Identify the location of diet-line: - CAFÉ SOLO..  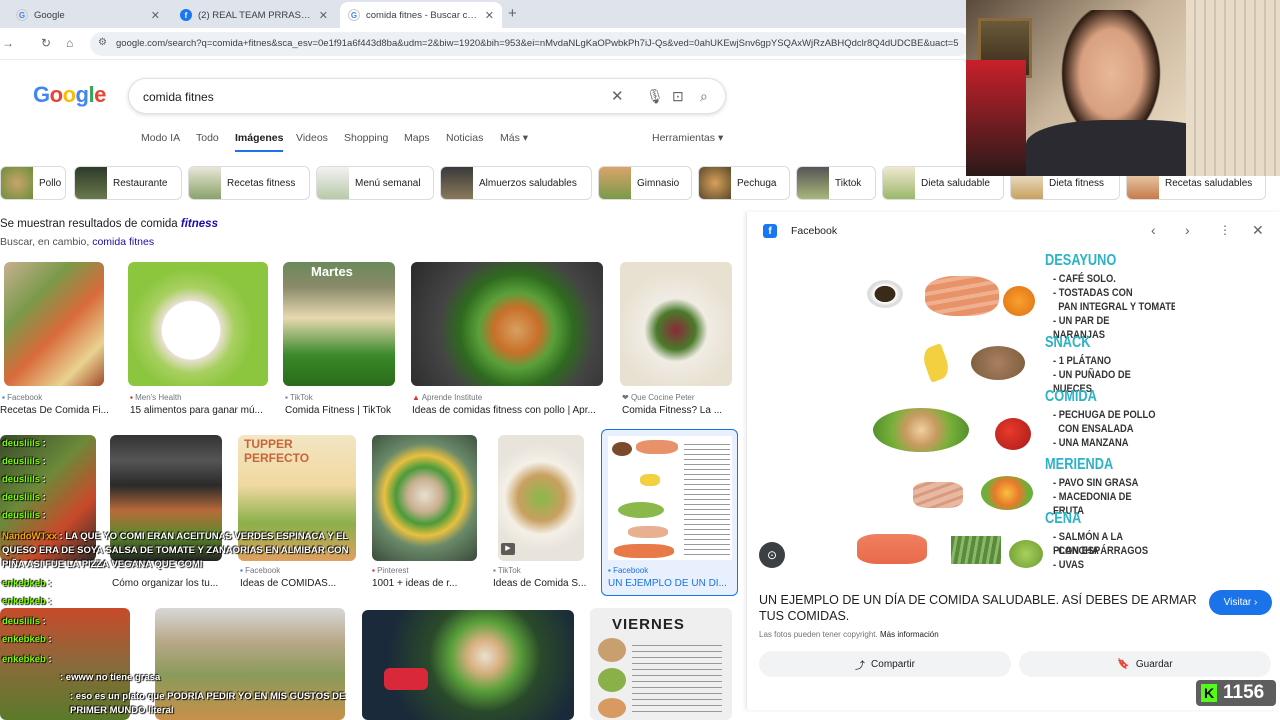
(1084, 279).